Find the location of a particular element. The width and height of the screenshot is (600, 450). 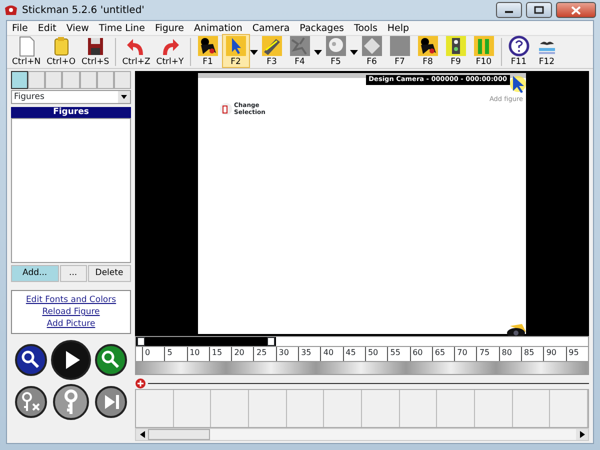

play-icon is located at coordinates (71, 360).